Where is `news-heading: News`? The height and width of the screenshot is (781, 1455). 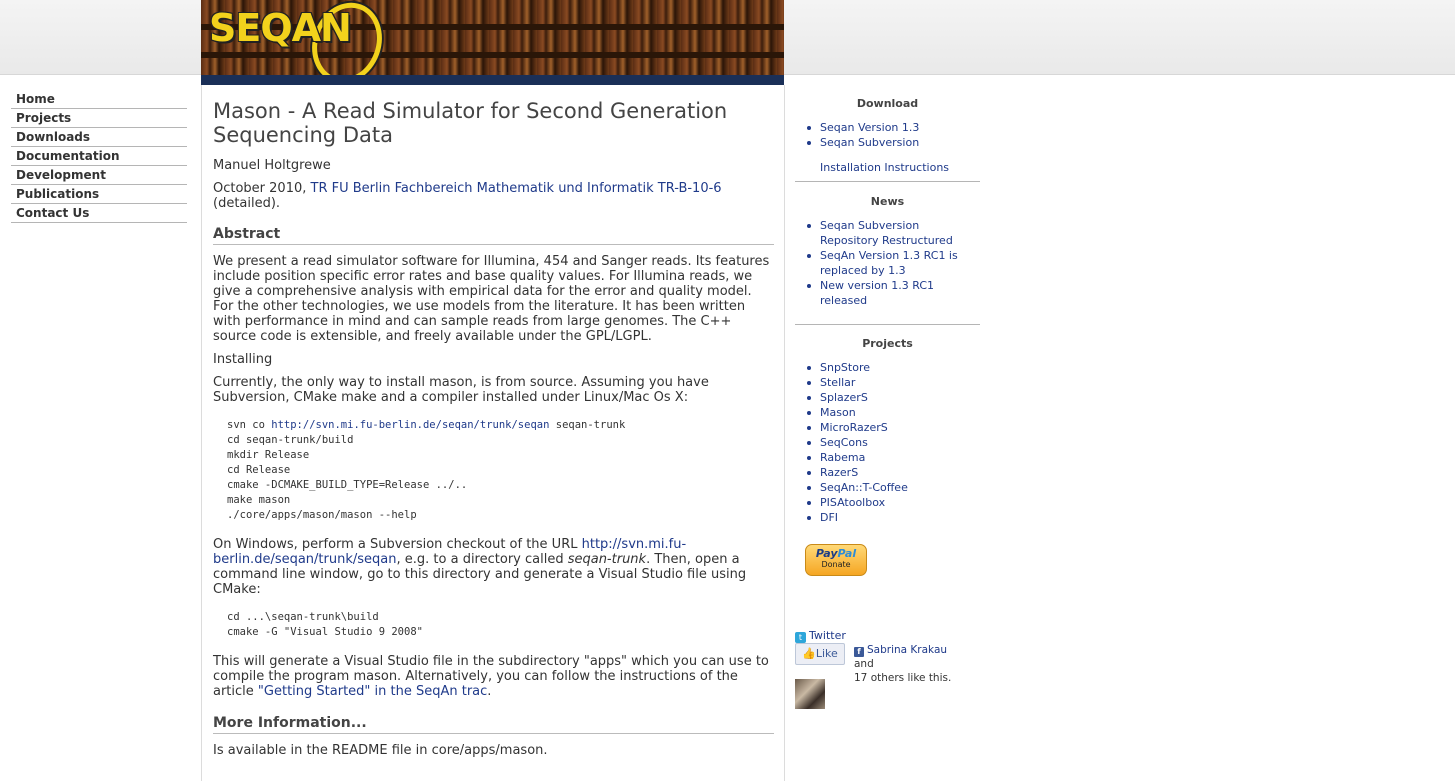
news-heading: News is located at coordinates (887, 201).